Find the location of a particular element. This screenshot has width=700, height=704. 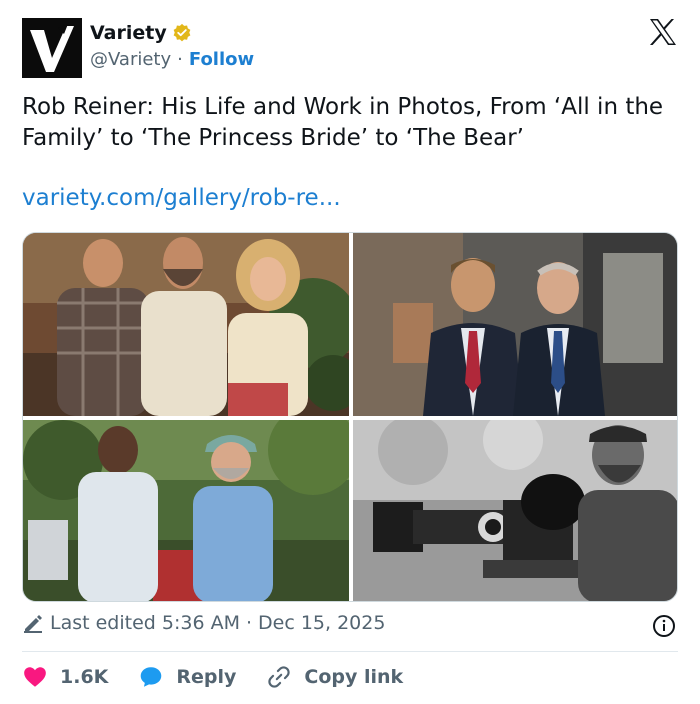

copy-link-label: Copy link is located at coordinates (354, 677).